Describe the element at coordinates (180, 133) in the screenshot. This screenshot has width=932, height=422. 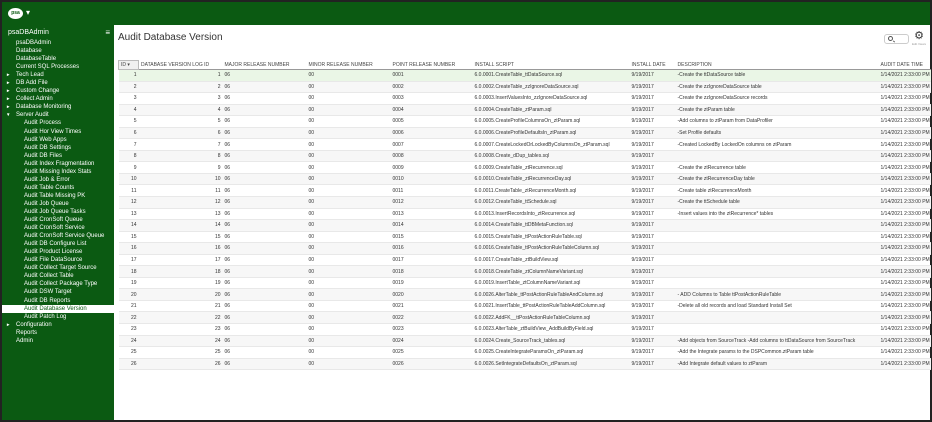
I see `table-cell: 6` at that location.